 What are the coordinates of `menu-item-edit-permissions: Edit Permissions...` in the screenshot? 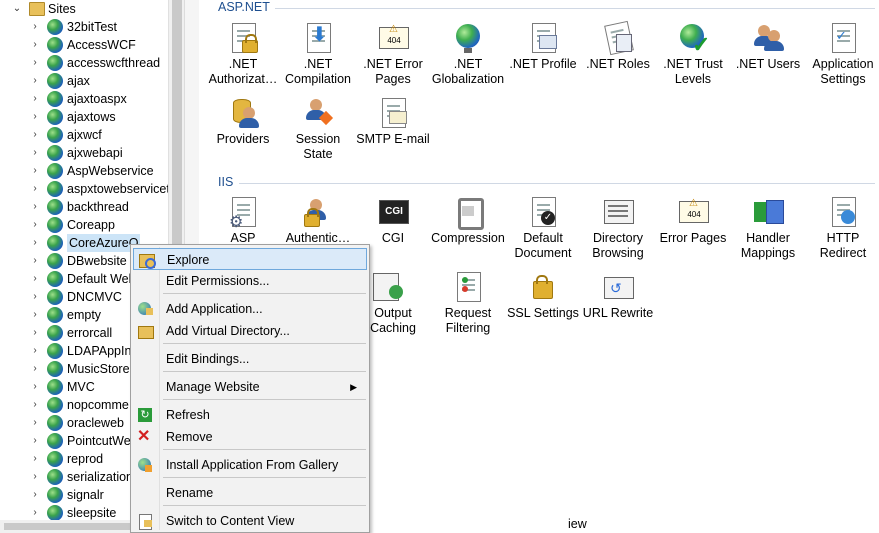 It's located at (250, 281).